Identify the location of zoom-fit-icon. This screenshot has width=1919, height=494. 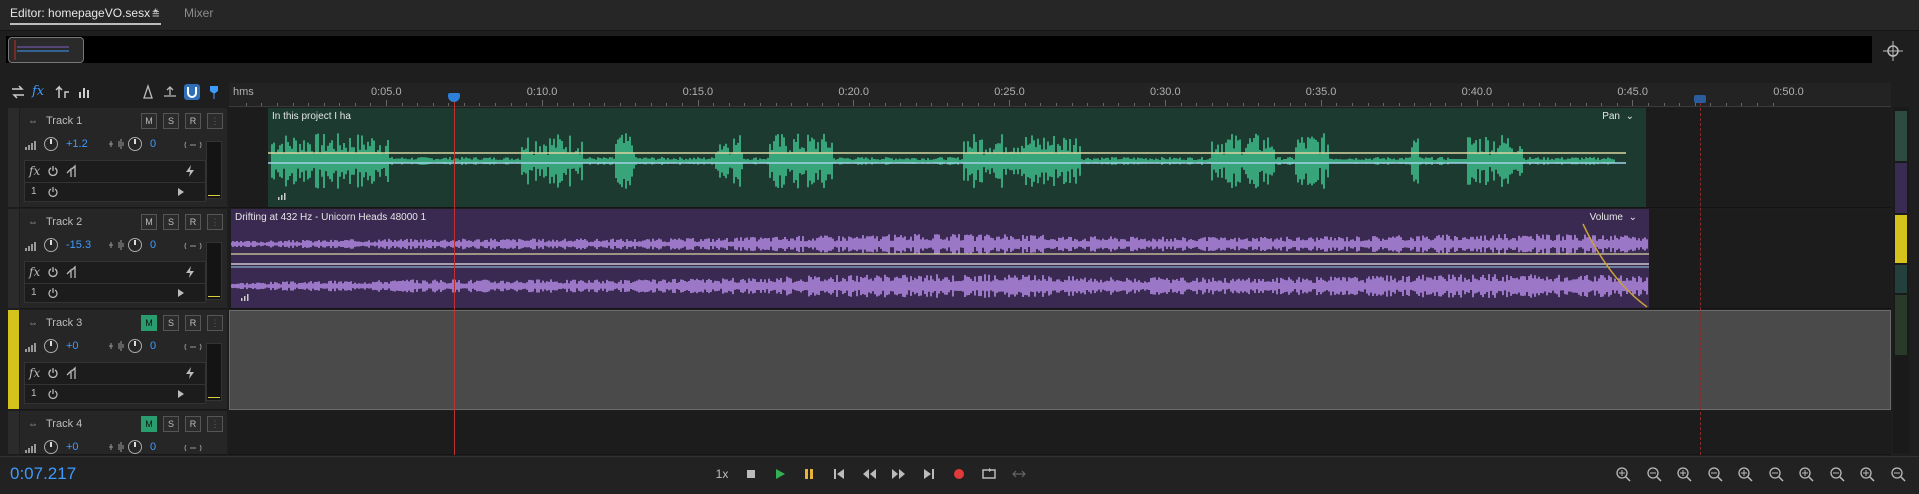
(1898, 474).